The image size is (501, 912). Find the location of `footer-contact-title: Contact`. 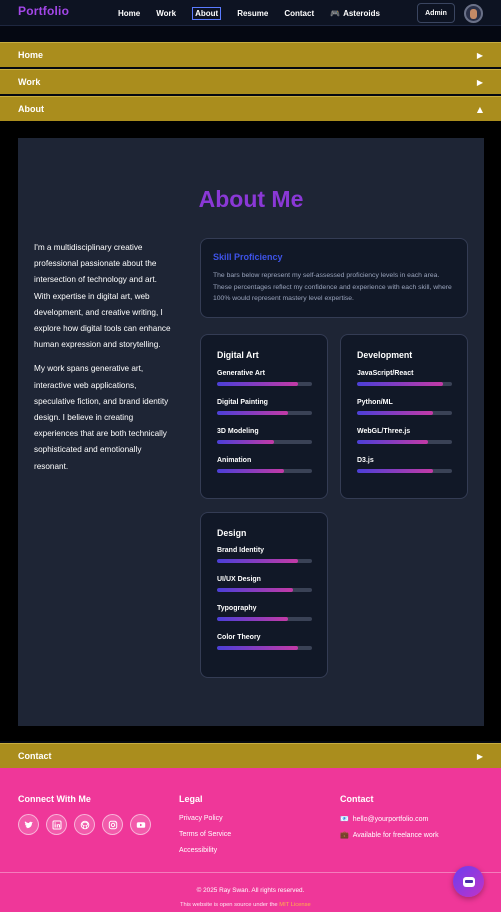

footer-contact-title: Contact is located at coordinates (357, 799).